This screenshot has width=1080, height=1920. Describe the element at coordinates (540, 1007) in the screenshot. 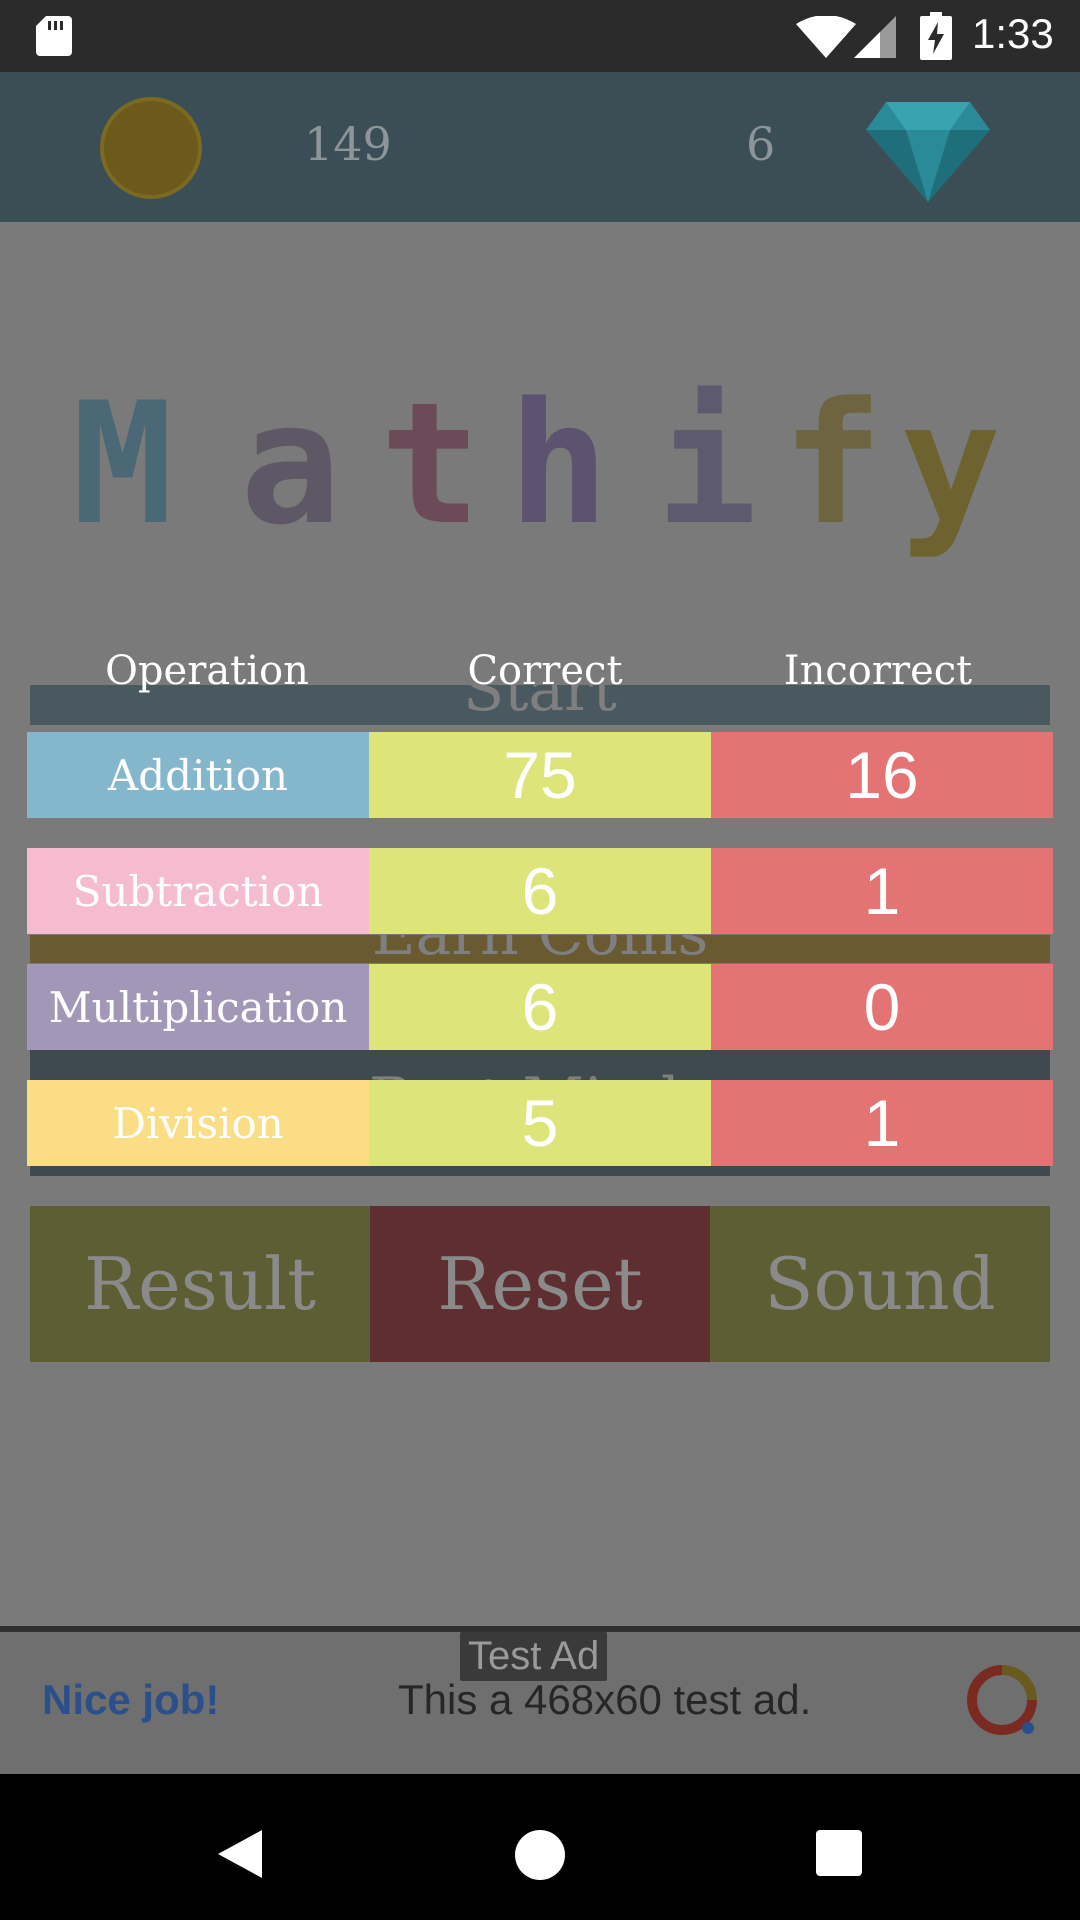

I see `correct-cell-multiplication: 6` at that location.